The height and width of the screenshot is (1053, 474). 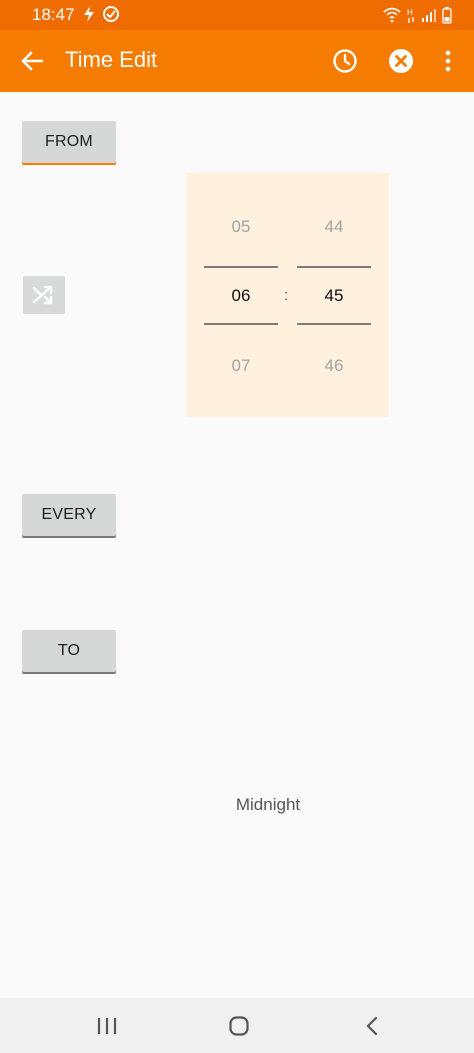 What do you see at coordinates (101, 14) in the screenshot?
I see `status-icons-left` at bounding box center [101, 14].